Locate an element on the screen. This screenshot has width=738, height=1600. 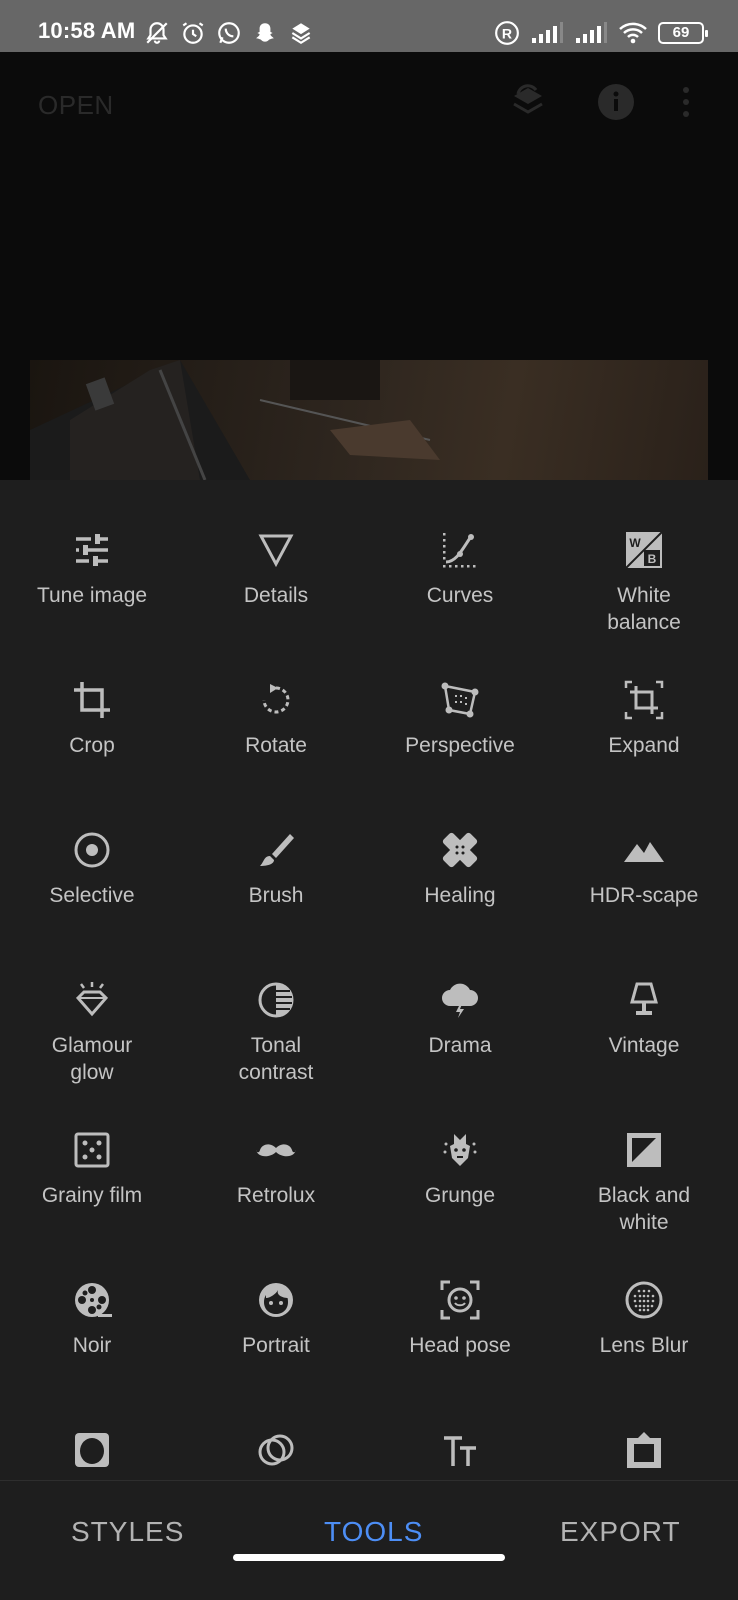
layers-stack-icon is located at coordinates (301, 34).